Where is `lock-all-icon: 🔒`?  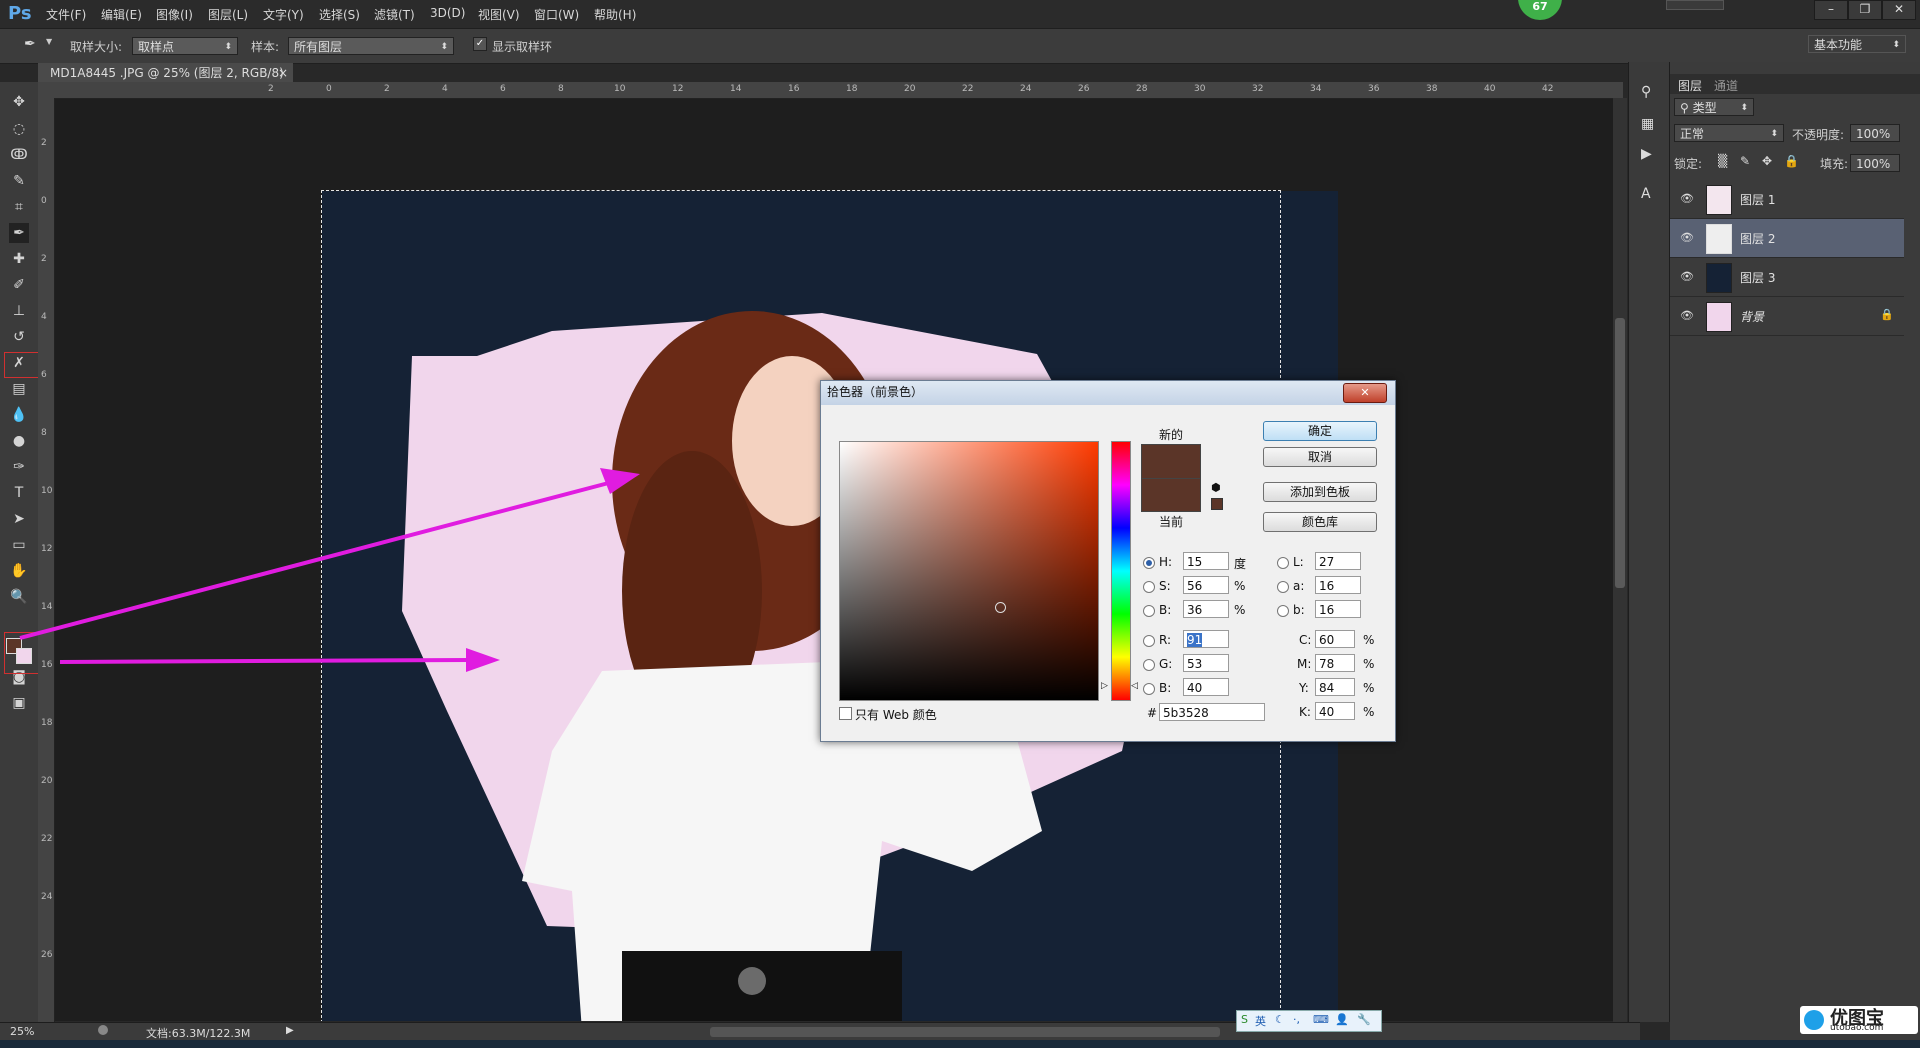
lock-all-icon: 🔒 is located at coordinates (1791, 161).